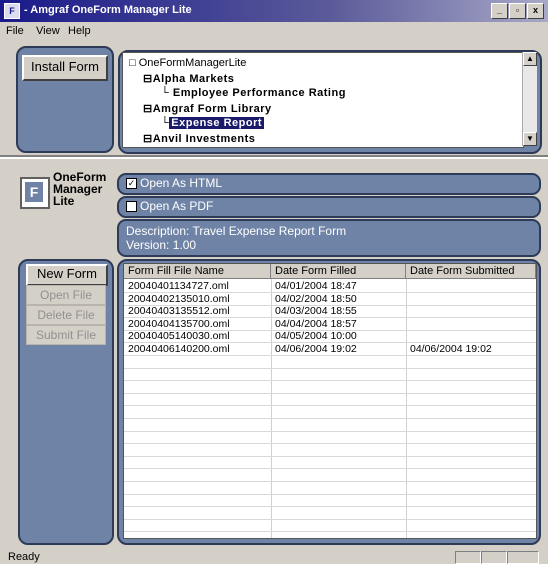 The width and height of the screenshot is (548, 564). I want to click on tree-node-employee-performance-rating: └ Employee Performance Rating, so click(253, 93).